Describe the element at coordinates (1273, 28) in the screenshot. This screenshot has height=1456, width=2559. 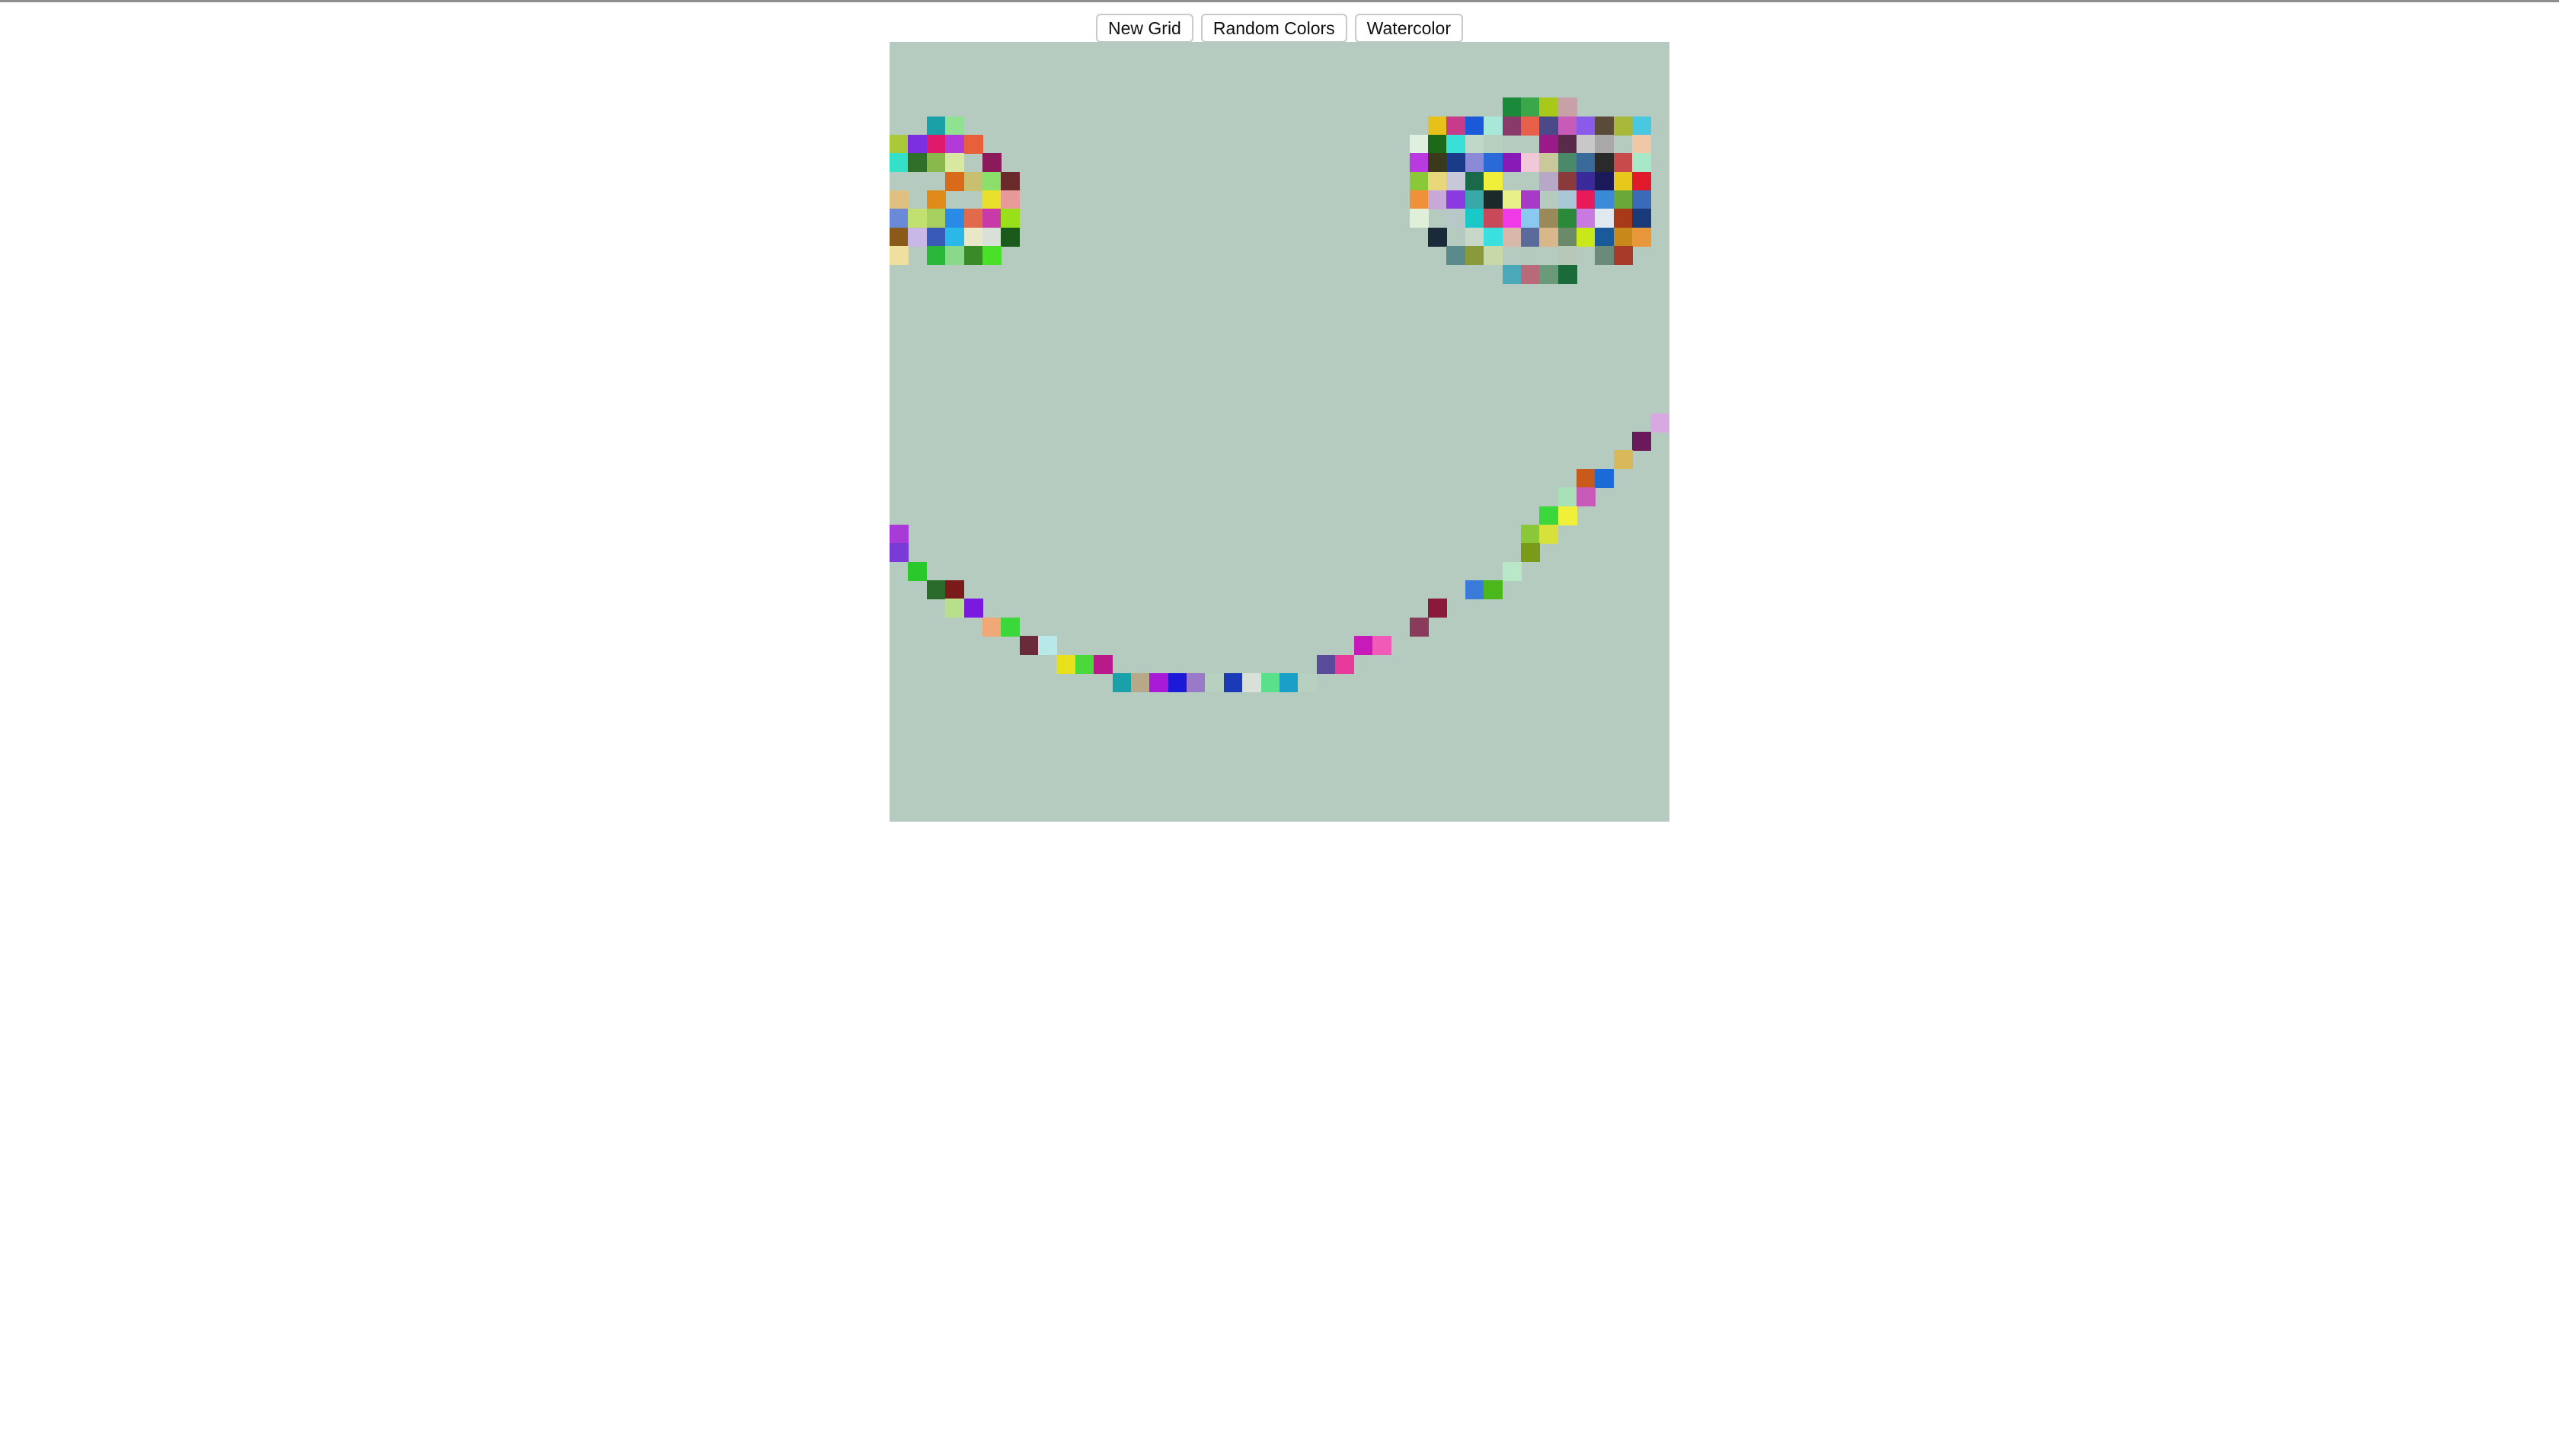
I see `random-colors-button: Random Colors` at that location.